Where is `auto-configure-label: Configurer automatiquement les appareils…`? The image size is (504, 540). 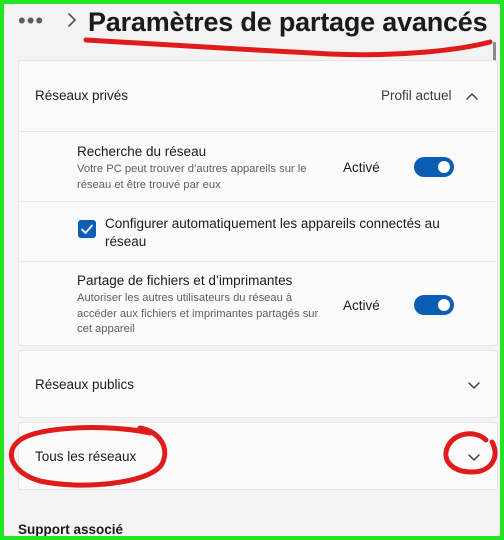
auto-configure-label: Configurer automatiquement les appareils… is located at coordinates (285, 233).